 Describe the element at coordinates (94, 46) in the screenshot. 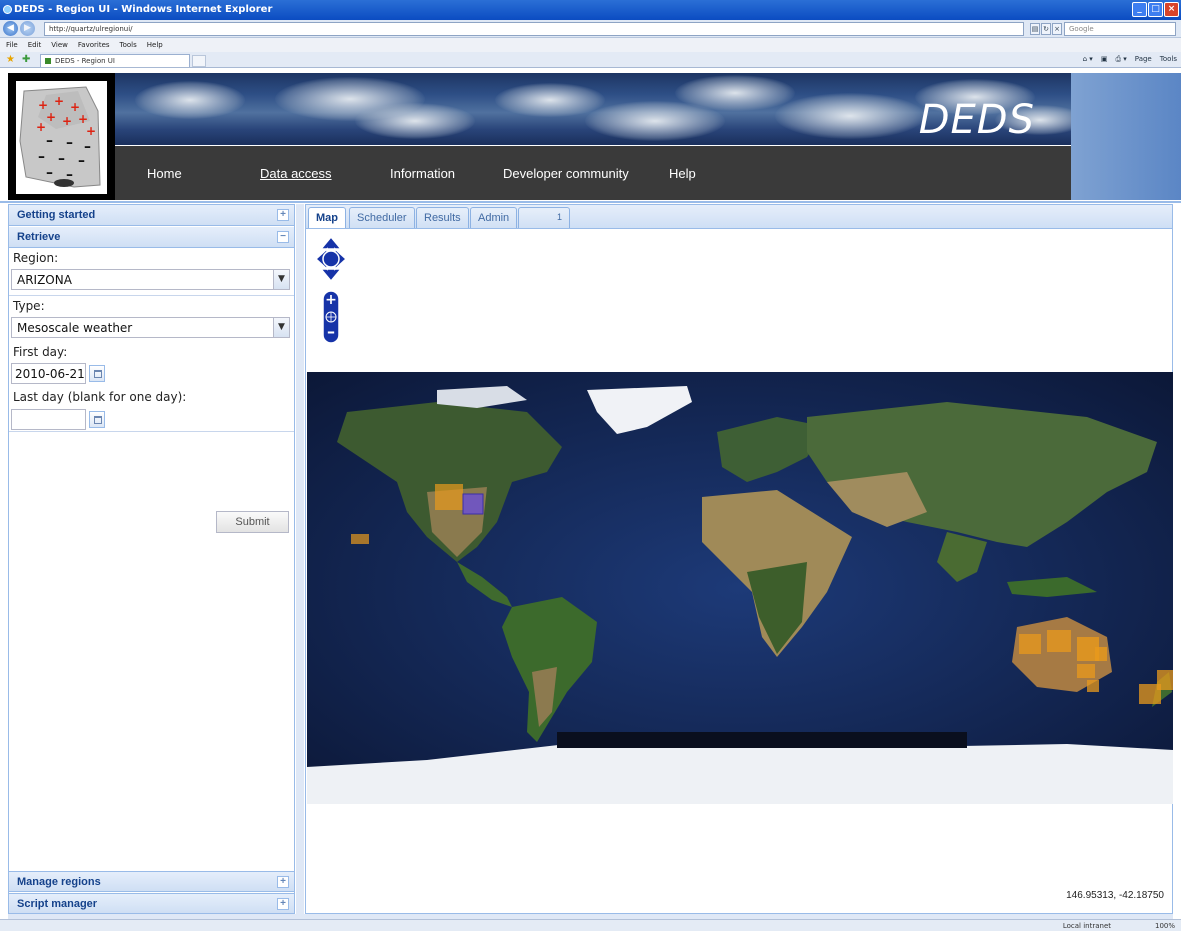

I see `menu-favorites: Favorites` at that location.